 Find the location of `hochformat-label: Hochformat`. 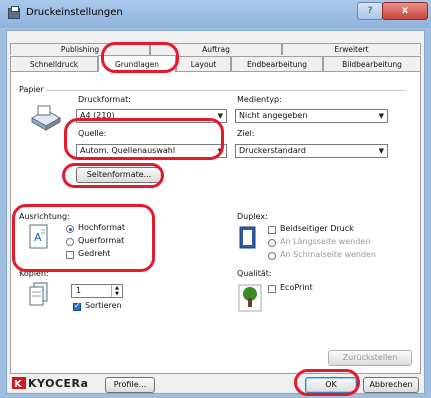

hochformat-label: Hochformat is located at coordinates (102, 227).